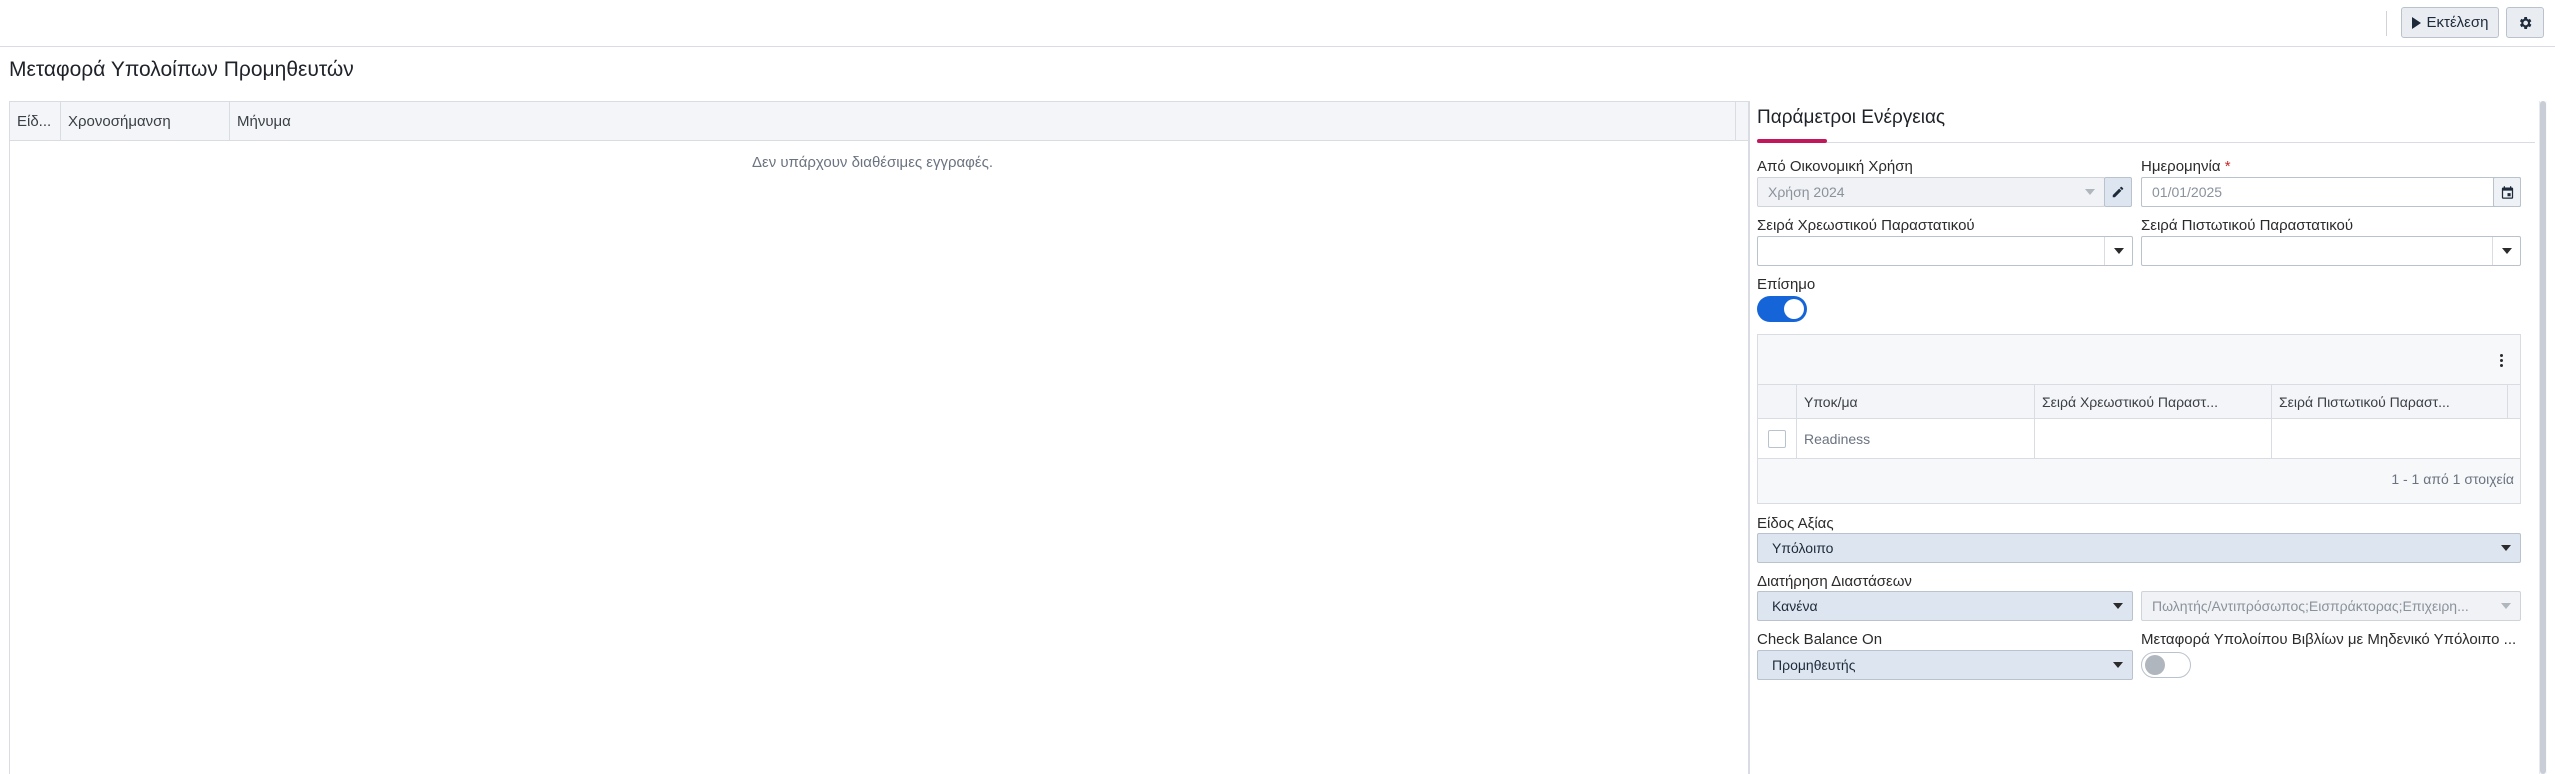  Describe the element at coordinates (2457, 22) in the screenshot. I see `run-button-label: Εκτέλεση` at that location.